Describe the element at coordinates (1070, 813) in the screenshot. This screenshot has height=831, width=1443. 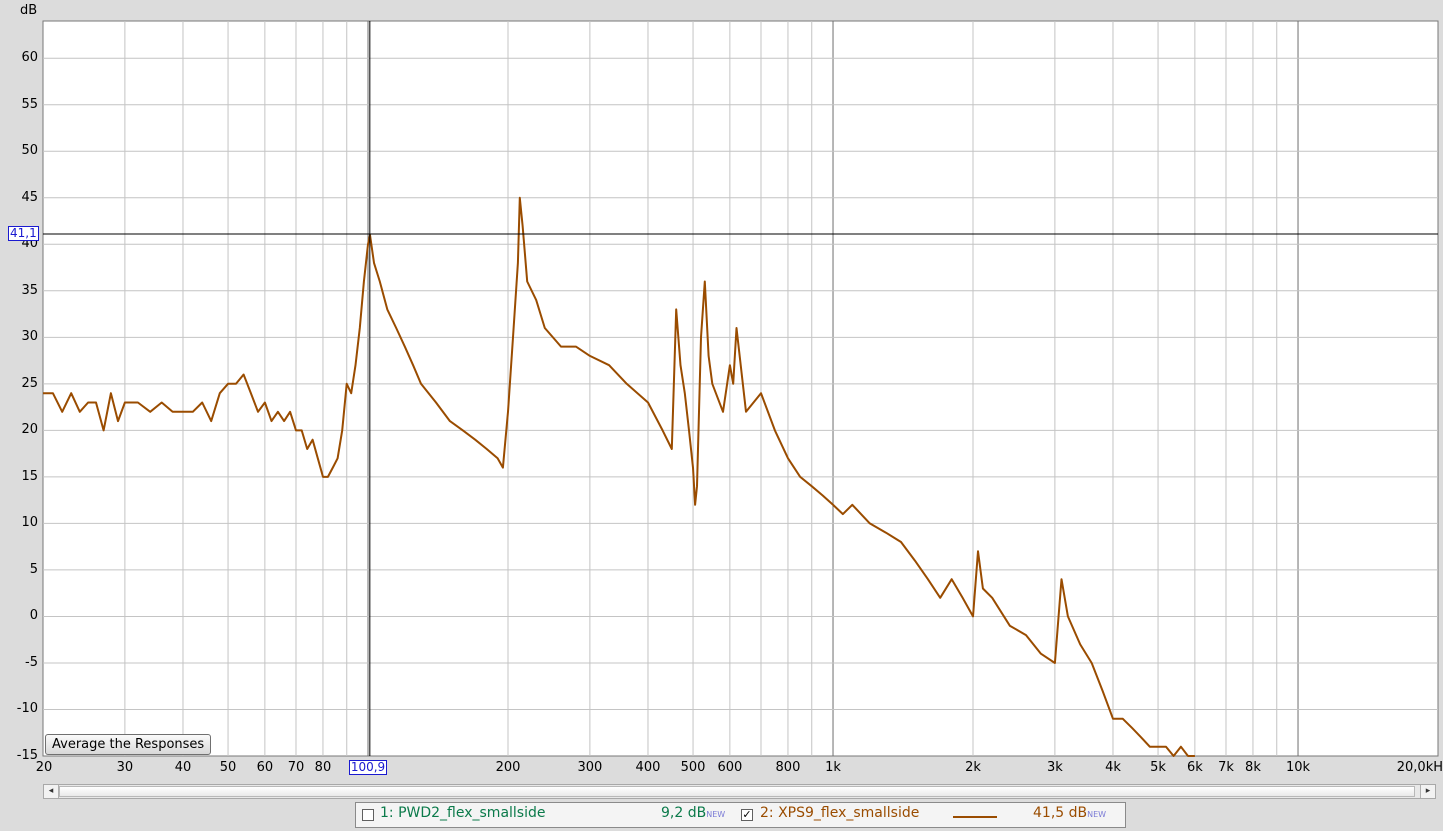
I see `legend-value-xps9: 41,5 dBNEW` at that location.